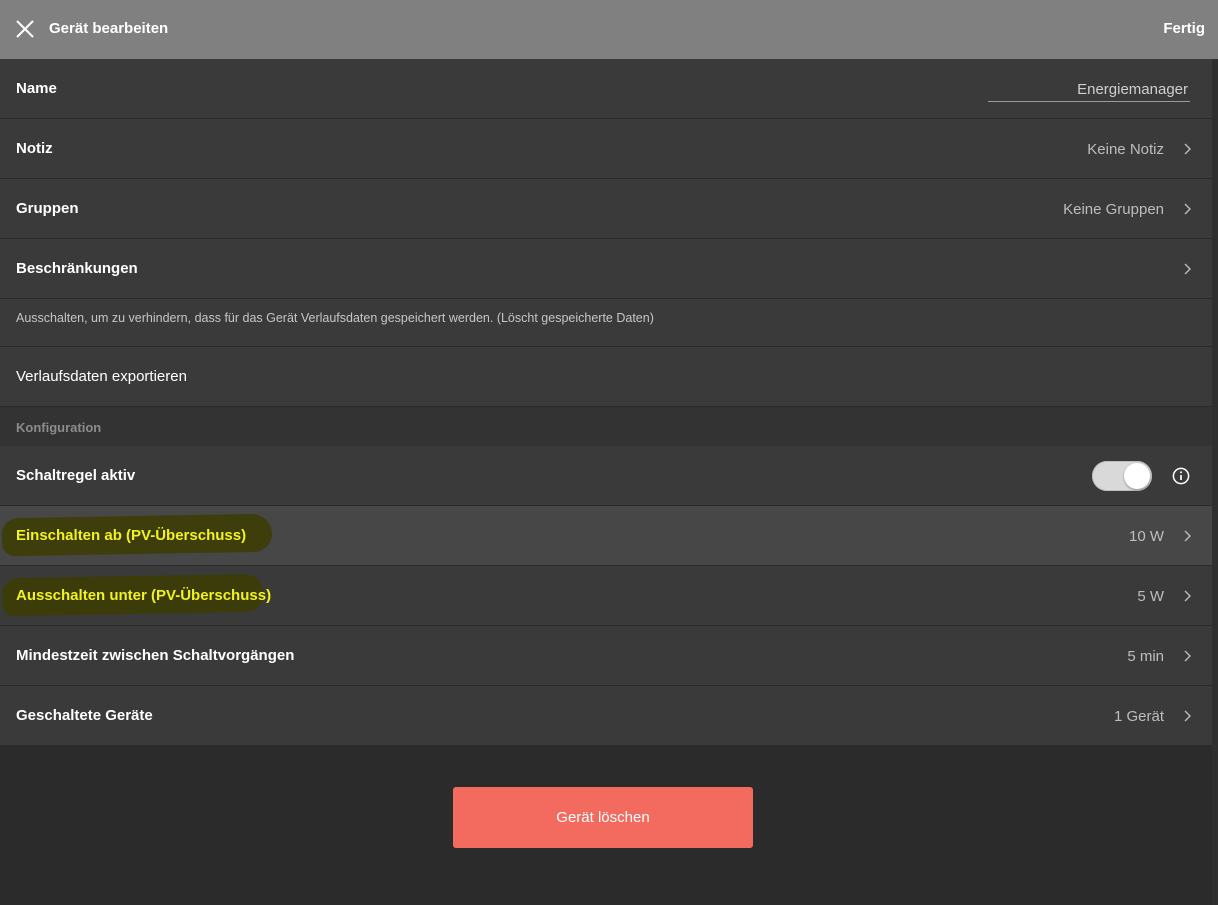 Image resolution: width=1218 pixels, height=905 pixels. I want to click on switch-off-value: 5 W, so click(1150, 596).